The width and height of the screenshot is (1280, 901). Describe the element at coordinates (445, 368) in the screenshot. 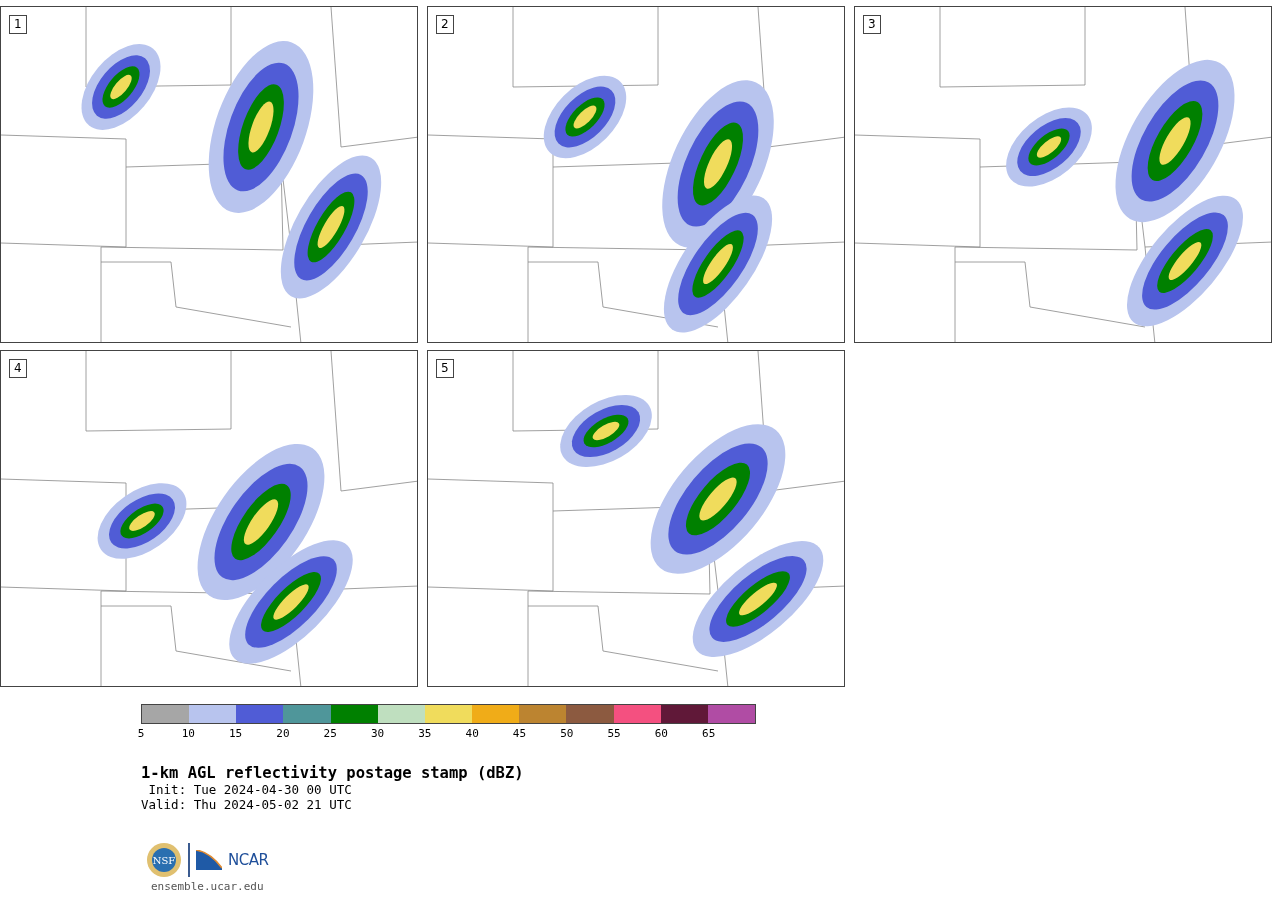

I see `panel-number: 5` at that location.